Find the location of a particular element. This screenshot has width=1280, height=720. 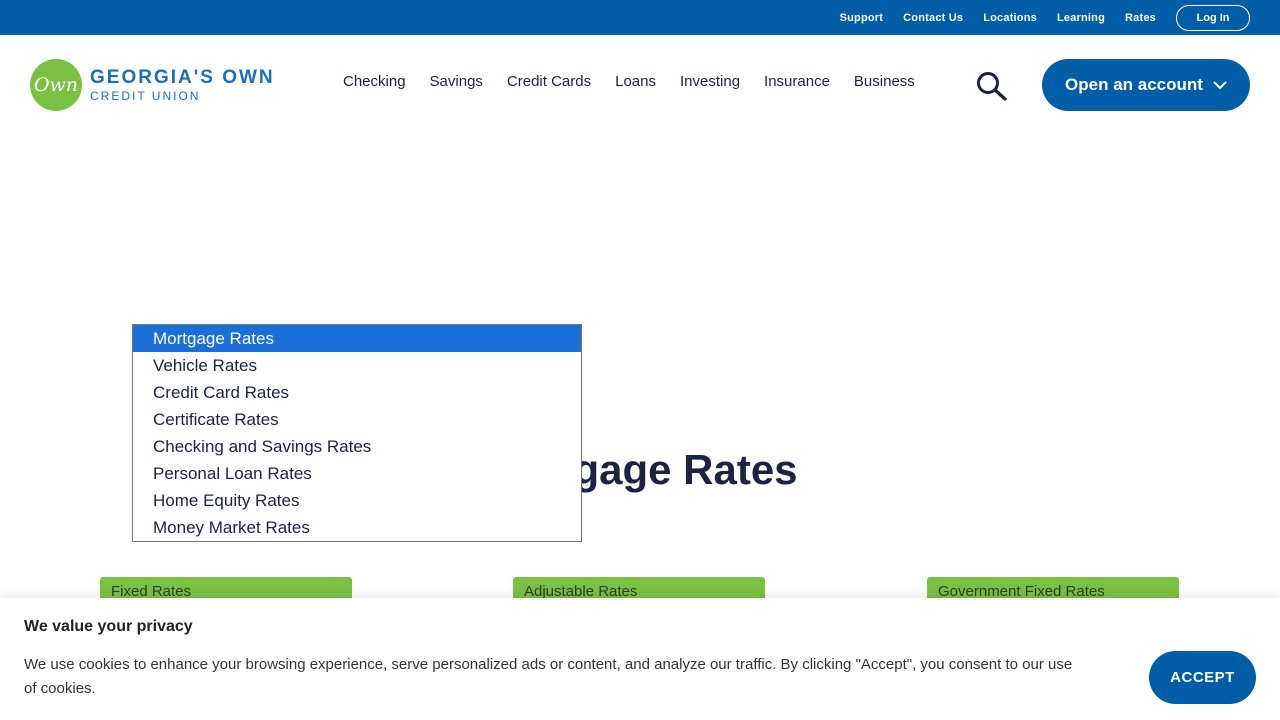

dropdown-option-mortgage-rates: Mortgage Rates is located at coordinates (357, 338).